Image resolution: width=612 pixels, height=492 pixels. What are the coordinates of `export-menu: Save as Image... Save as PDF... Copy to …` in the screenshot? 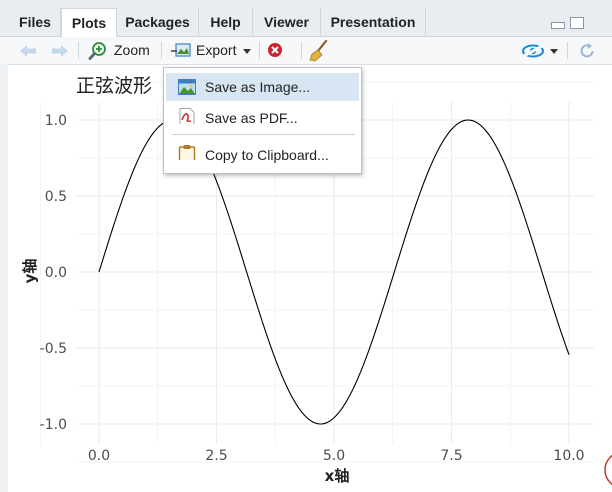 It's located at (262, 120).